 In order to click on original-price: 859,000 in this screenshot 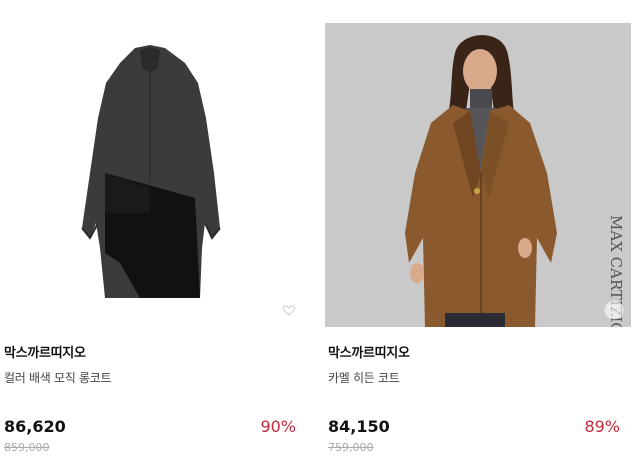, I will do `click(27, 447)`.